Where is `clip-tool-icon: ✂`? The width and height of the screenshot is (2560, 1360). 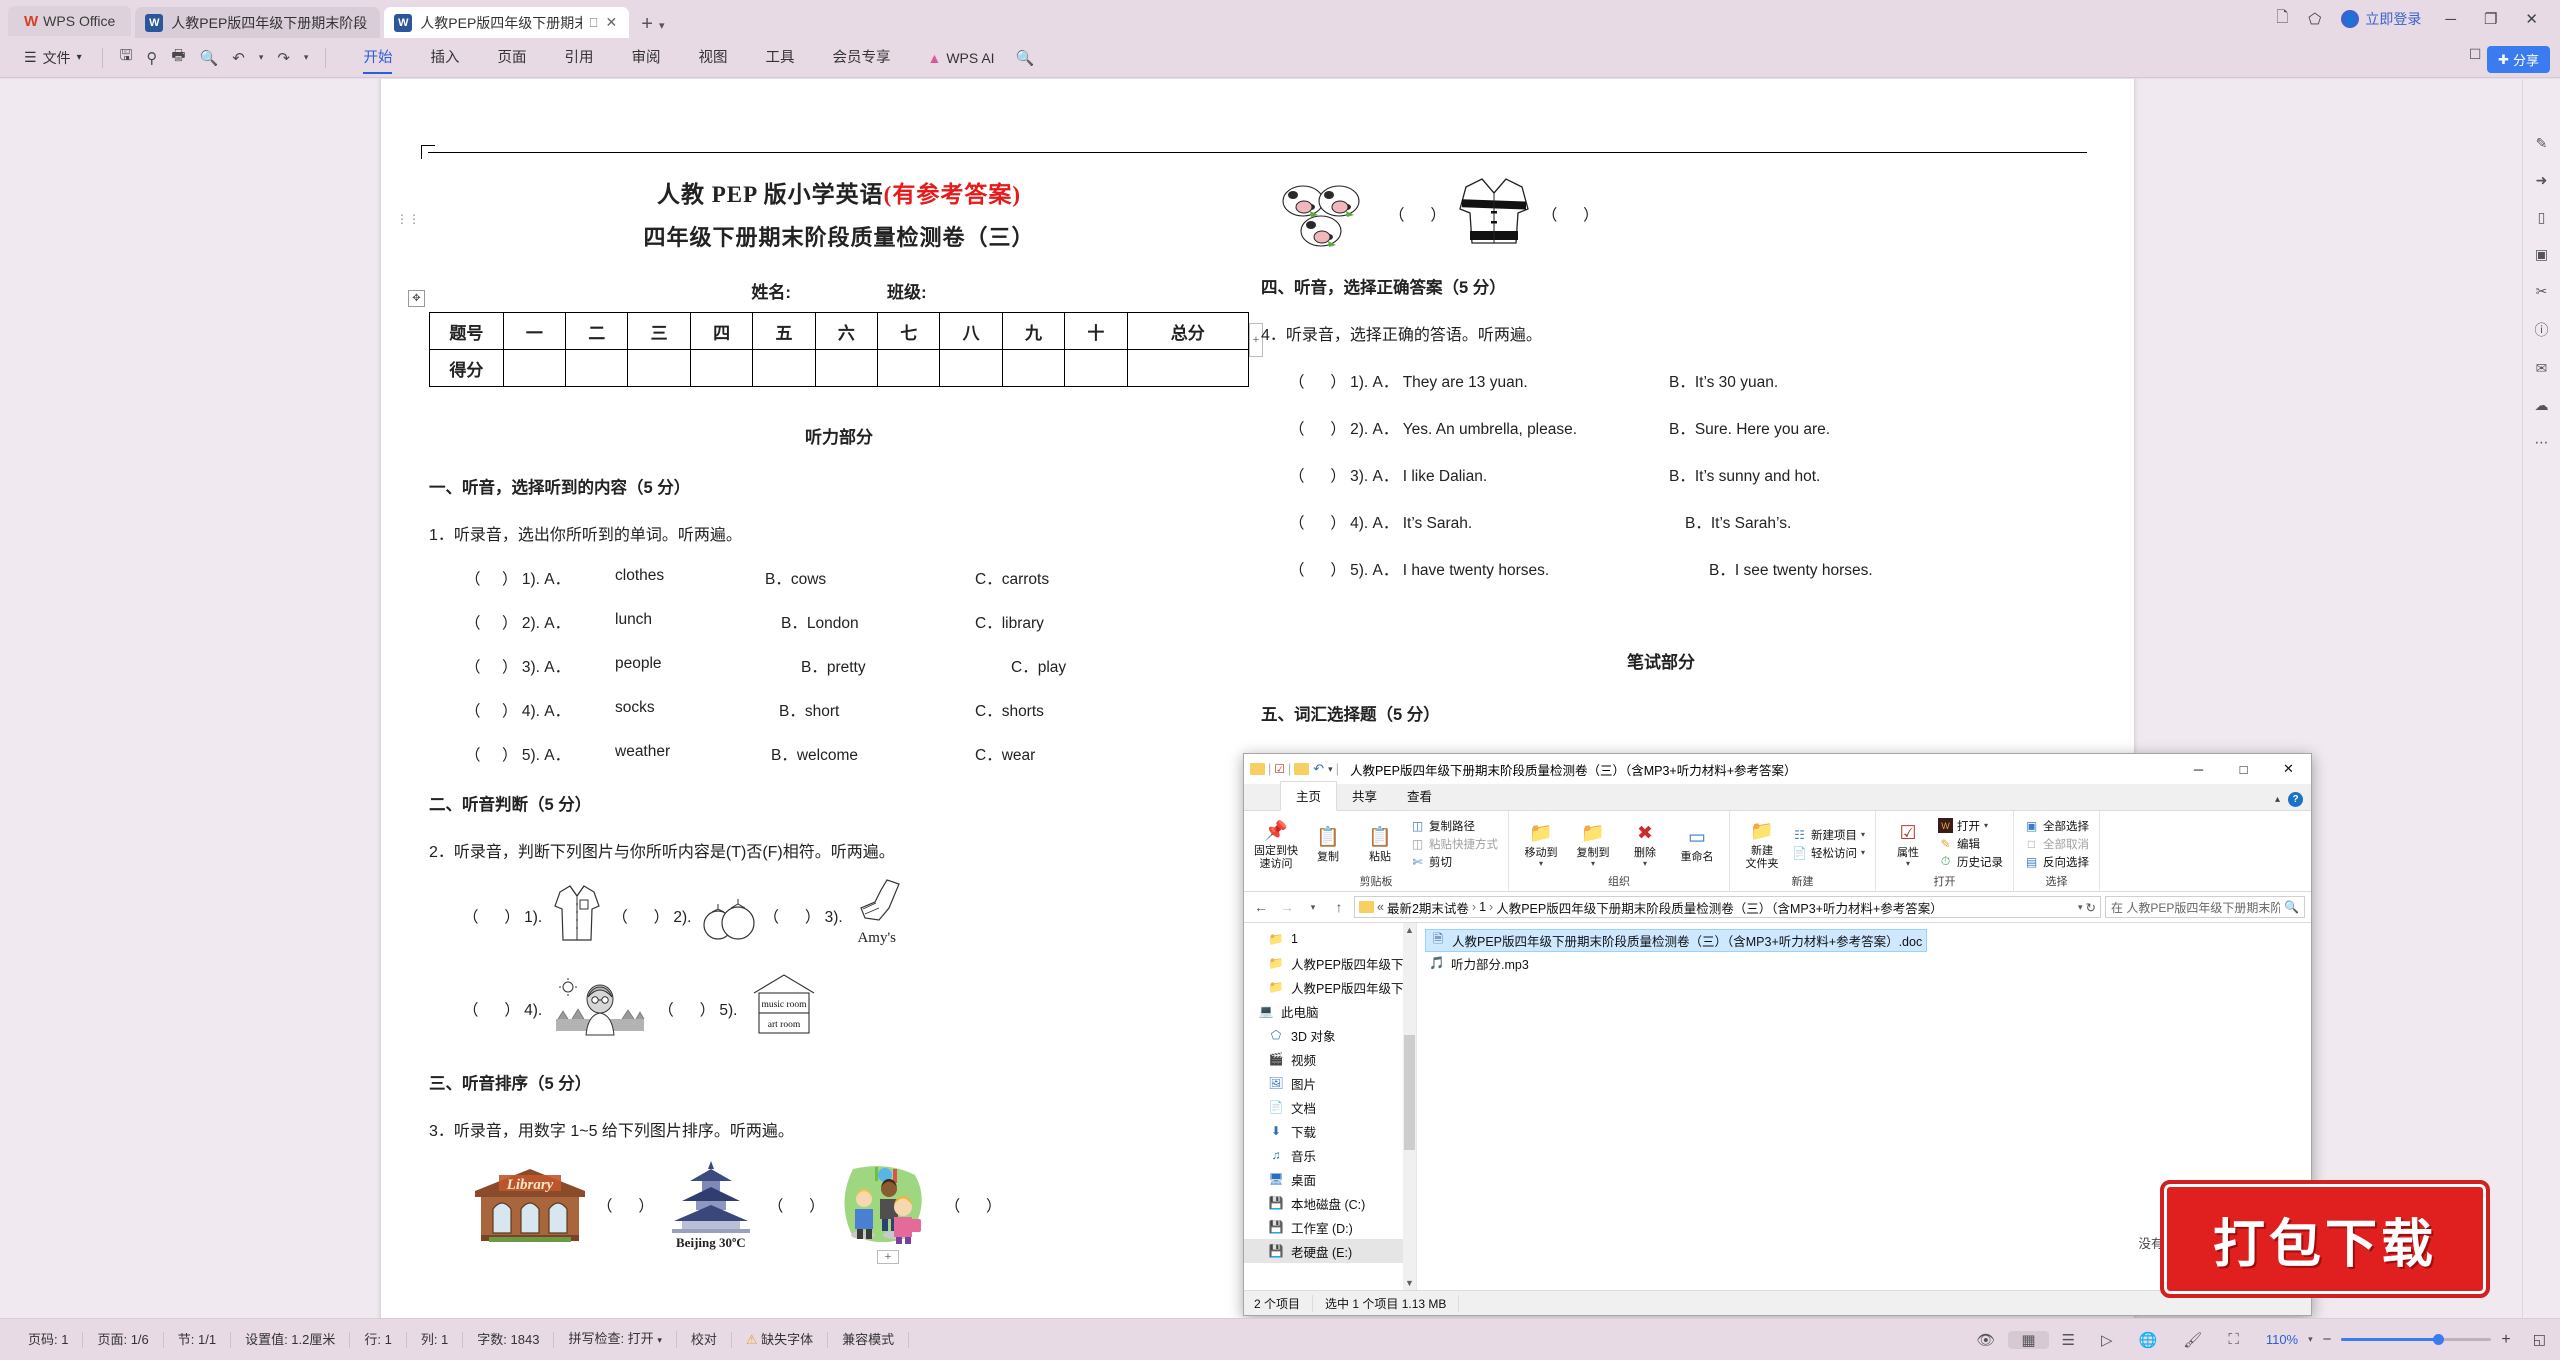 clip-tool-icon: ✂ is located at coordinates (2542, 291).